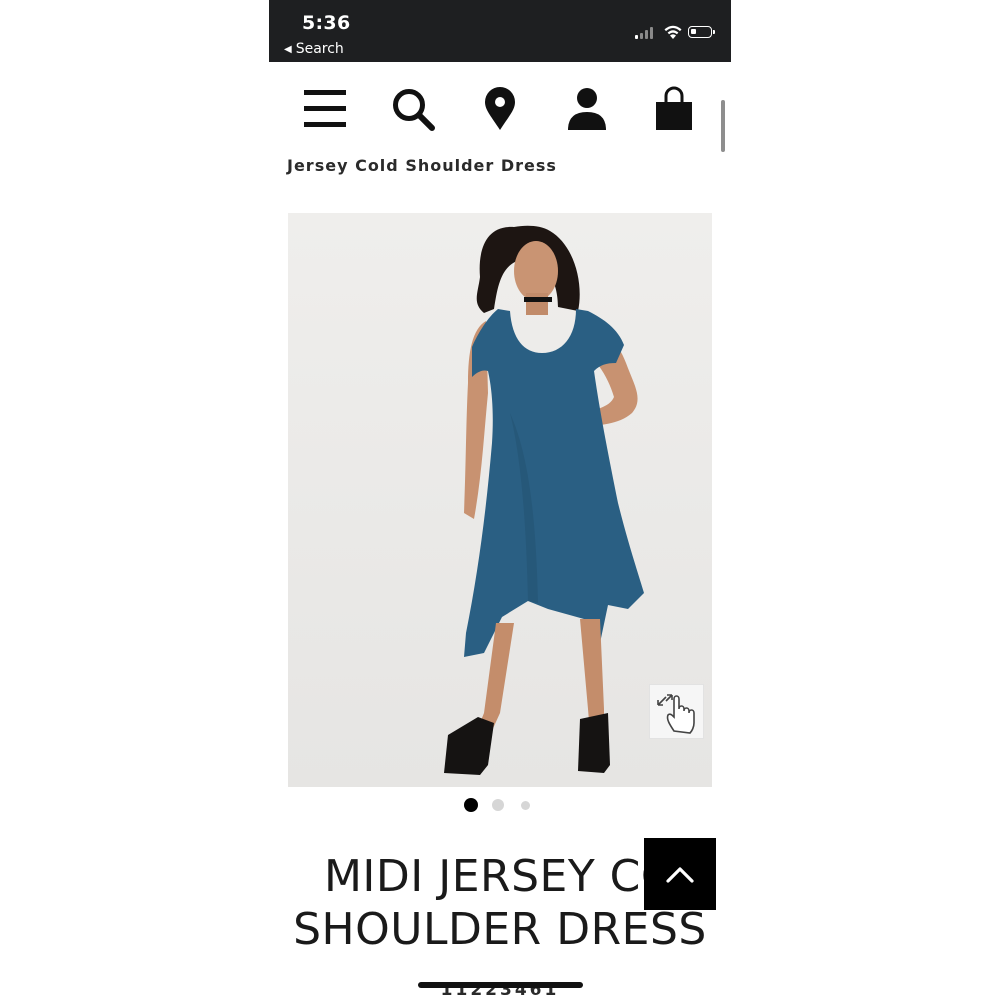  I want to click on product-title-line-2: SHOULDER DRESS, so click(500, 929).